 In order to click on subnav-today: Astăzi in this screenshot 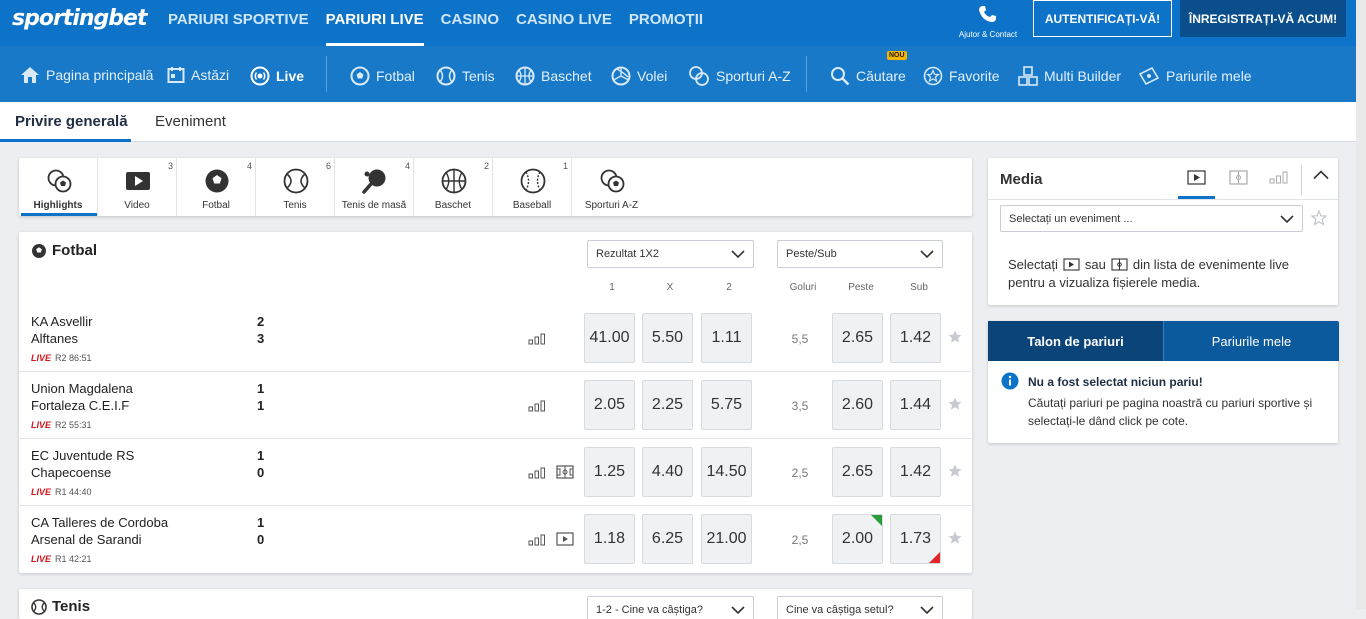, I will do `click(198, 75)`.